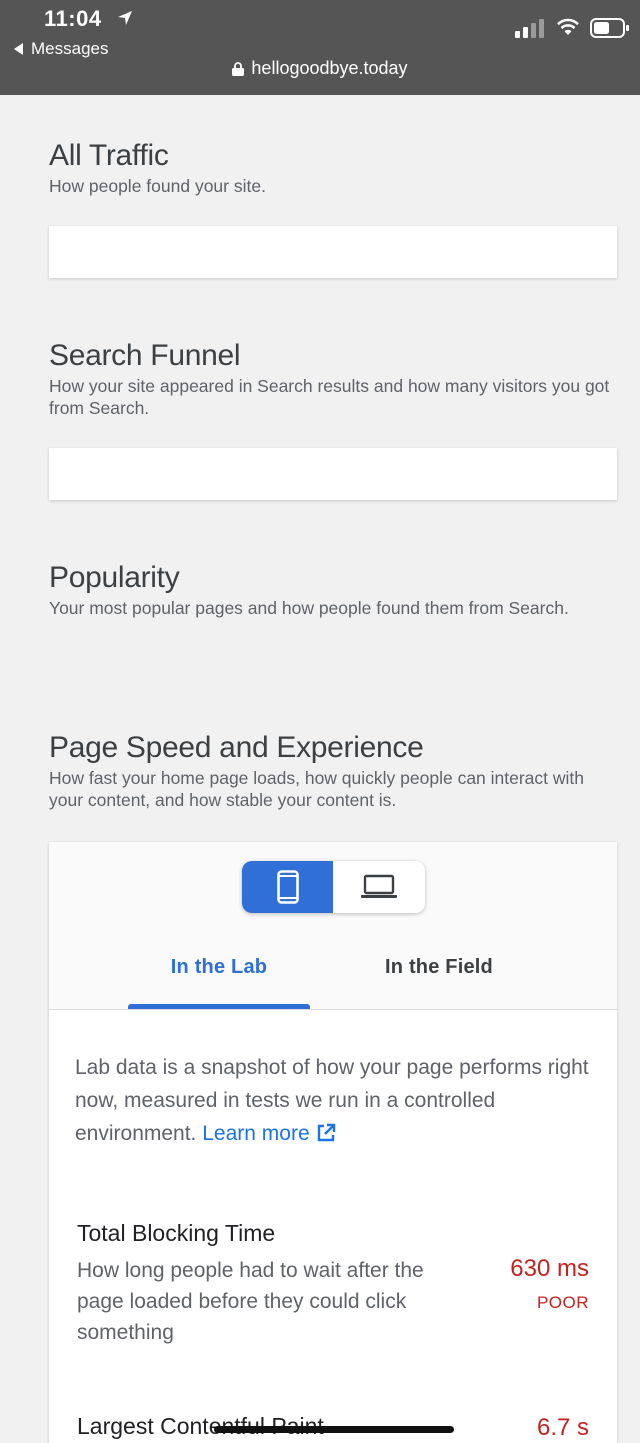 The image size is (640, 1443). What do you see at coordinates (333, 474) in the screenshot?
I see `search-funnel-card` at bounding box center [333, 474].